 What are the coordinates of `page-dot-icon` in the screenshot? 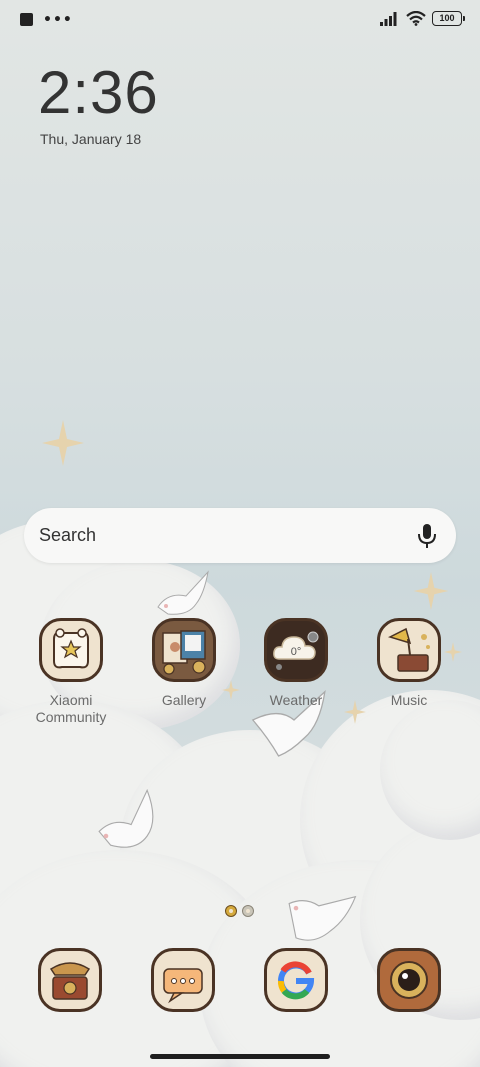 It's located at (248, 911).